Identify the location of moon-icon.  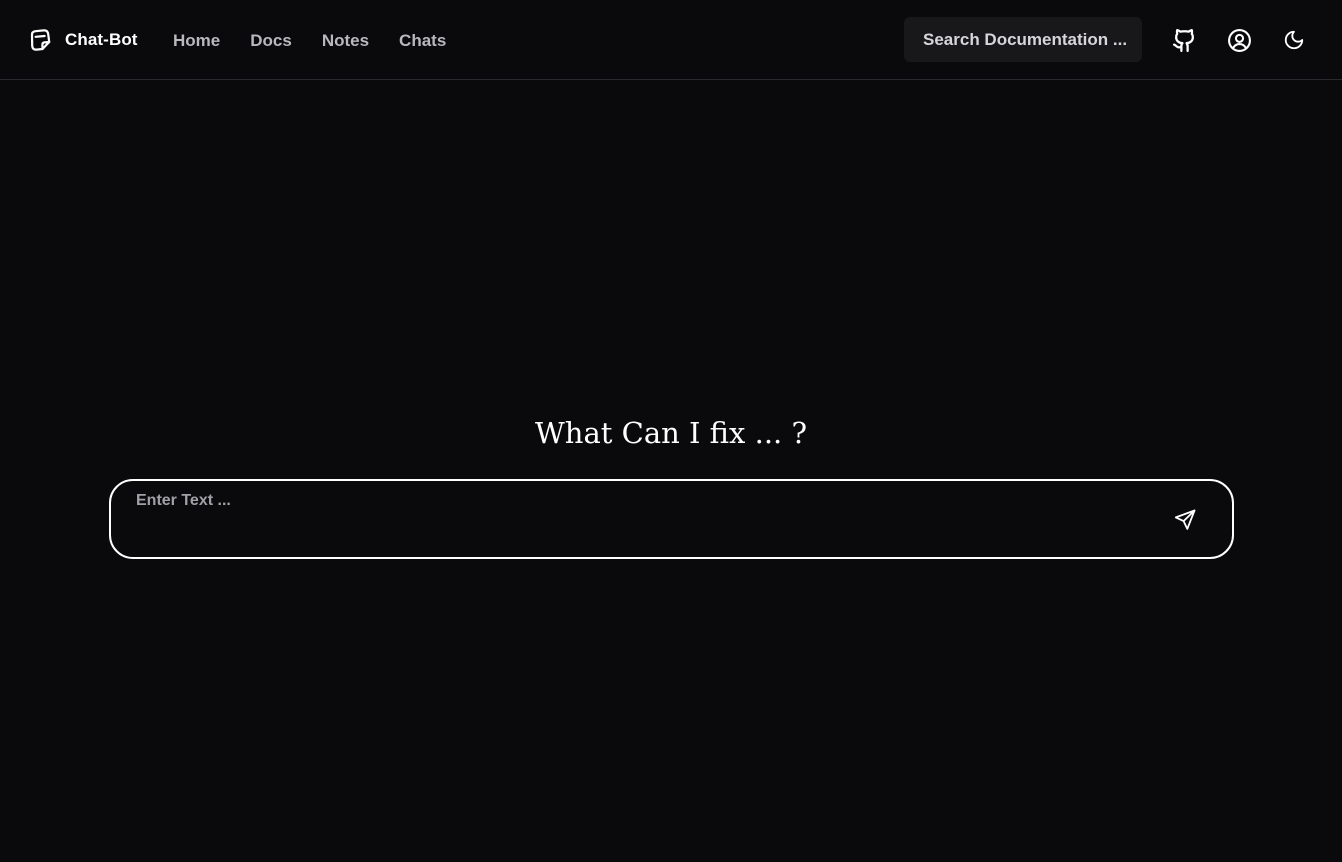
(1294, 40).